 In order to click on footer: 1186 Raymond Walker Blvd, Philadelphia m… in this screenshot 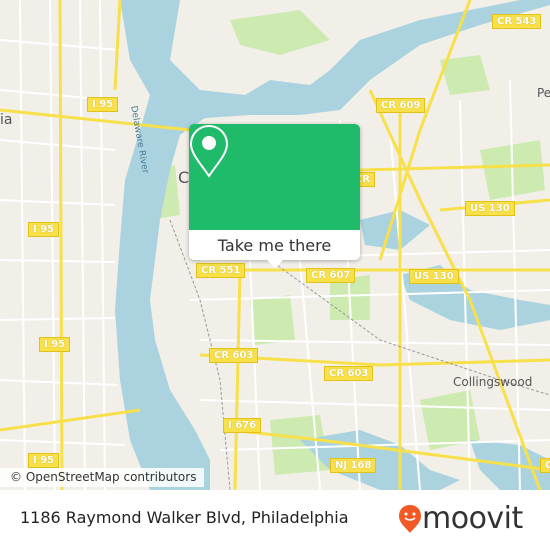, I will do `click(275, 520)`.